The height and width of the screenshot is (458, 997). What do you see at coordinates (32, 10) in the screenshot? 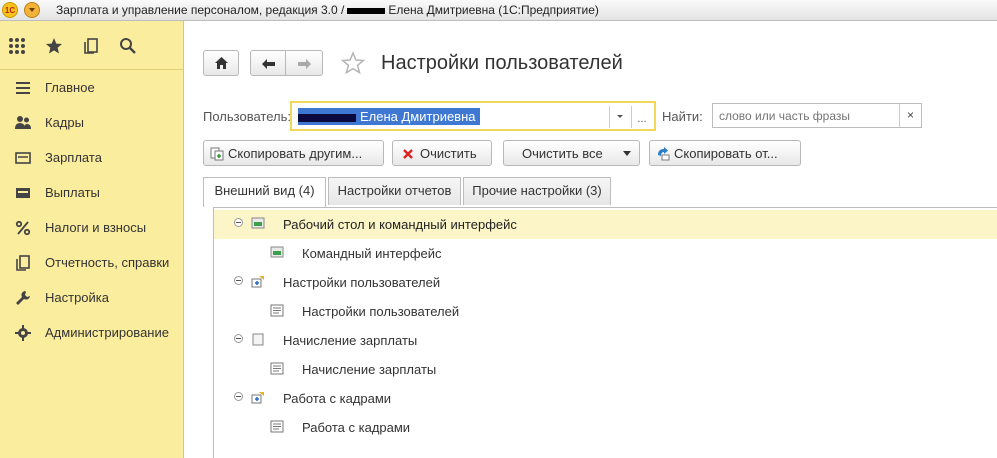
I see `main-menu-button` at bounding box center [32, 10].